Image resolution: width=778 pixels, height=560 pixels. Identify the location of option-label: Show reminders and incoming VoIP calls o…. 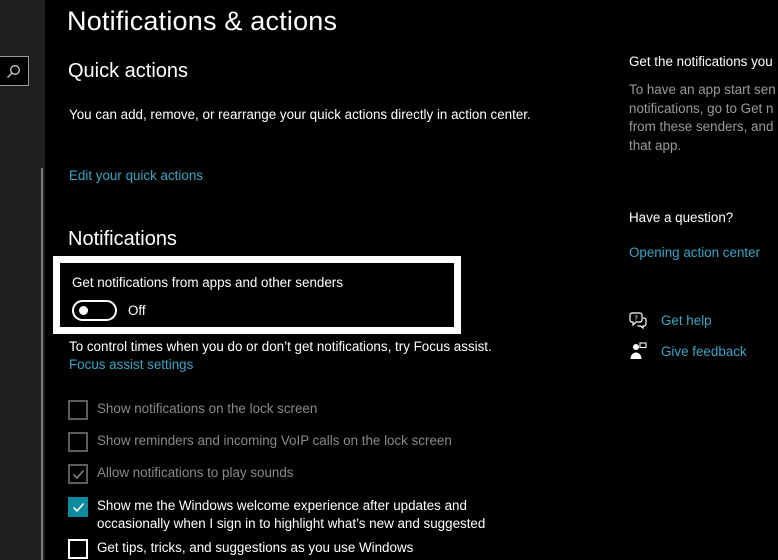
(274, 440).